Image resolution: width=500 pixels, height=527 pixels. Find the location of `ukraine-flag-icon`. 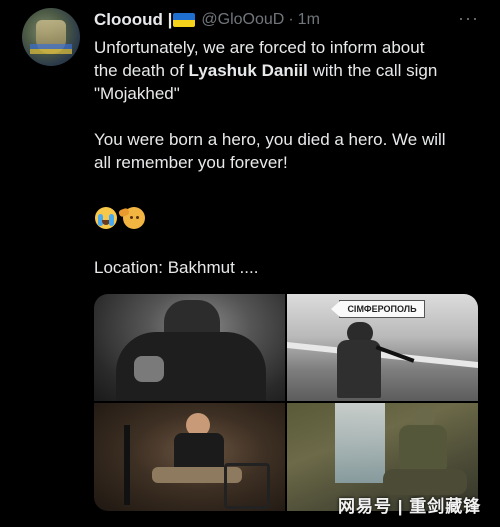

ukraine-flag-icon is located at coordinates (184, 20).